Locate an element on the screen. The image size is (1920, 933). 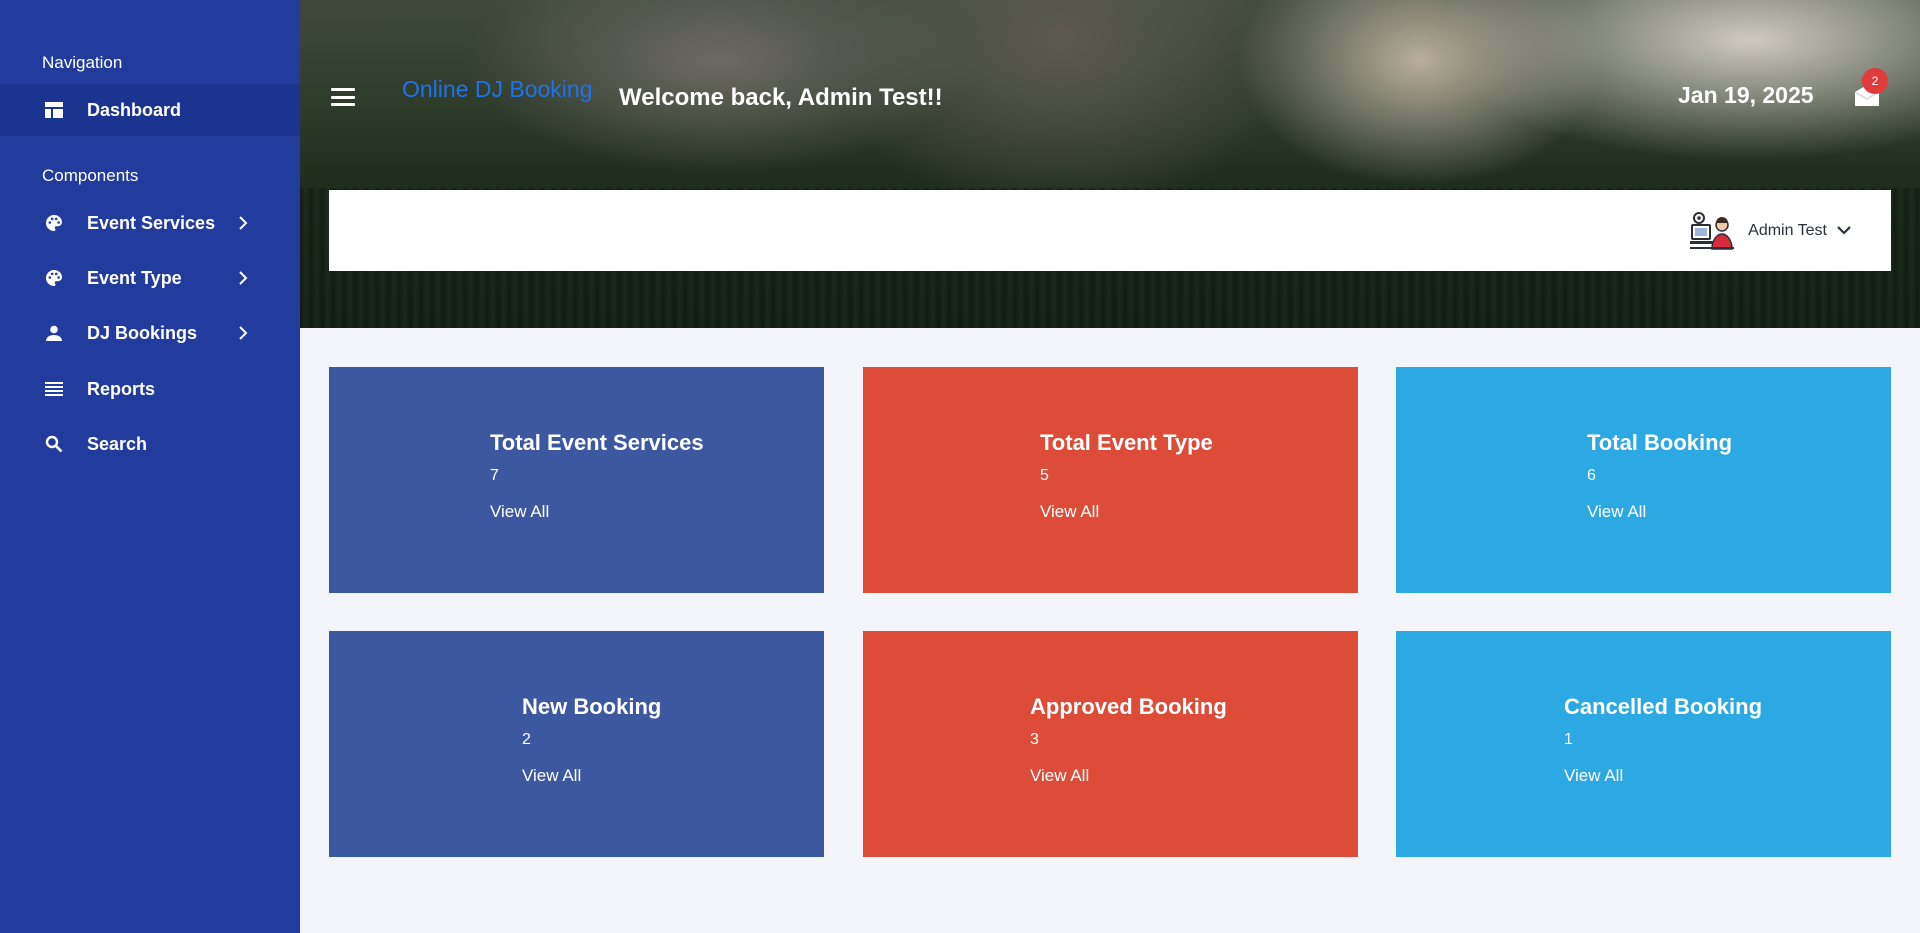
card-value: 5 is located at coordinates (1044, 475).